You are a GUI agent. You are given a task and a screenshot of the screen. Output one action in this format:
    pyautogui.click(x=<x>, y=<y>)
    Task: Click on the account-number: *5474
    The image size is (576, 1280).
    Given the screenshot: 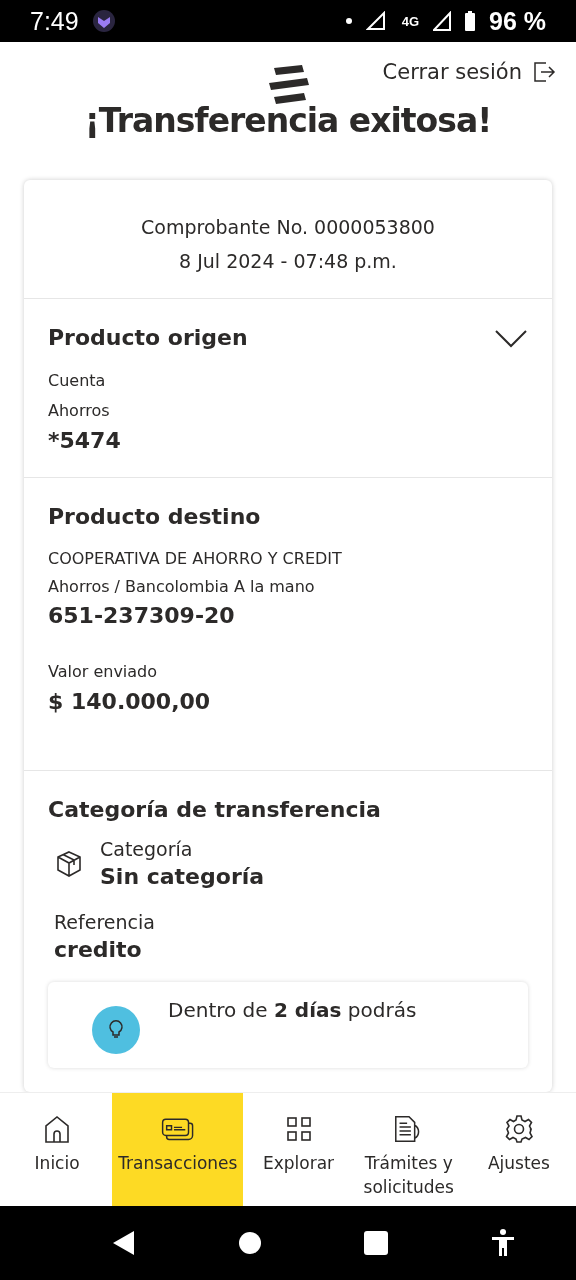 What is the action you would take?
    pyautogui.click(x=85, y=440)
    